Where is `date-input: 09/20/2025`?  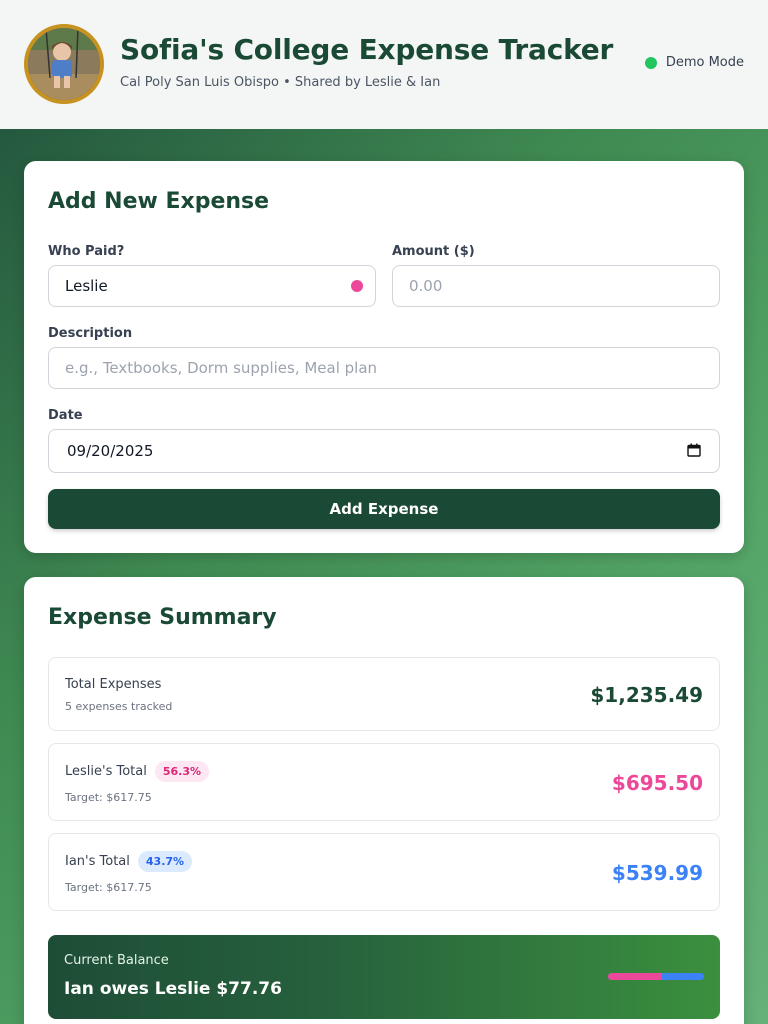 date-input: 09/20/2025 is located at coordinates (384, 451).